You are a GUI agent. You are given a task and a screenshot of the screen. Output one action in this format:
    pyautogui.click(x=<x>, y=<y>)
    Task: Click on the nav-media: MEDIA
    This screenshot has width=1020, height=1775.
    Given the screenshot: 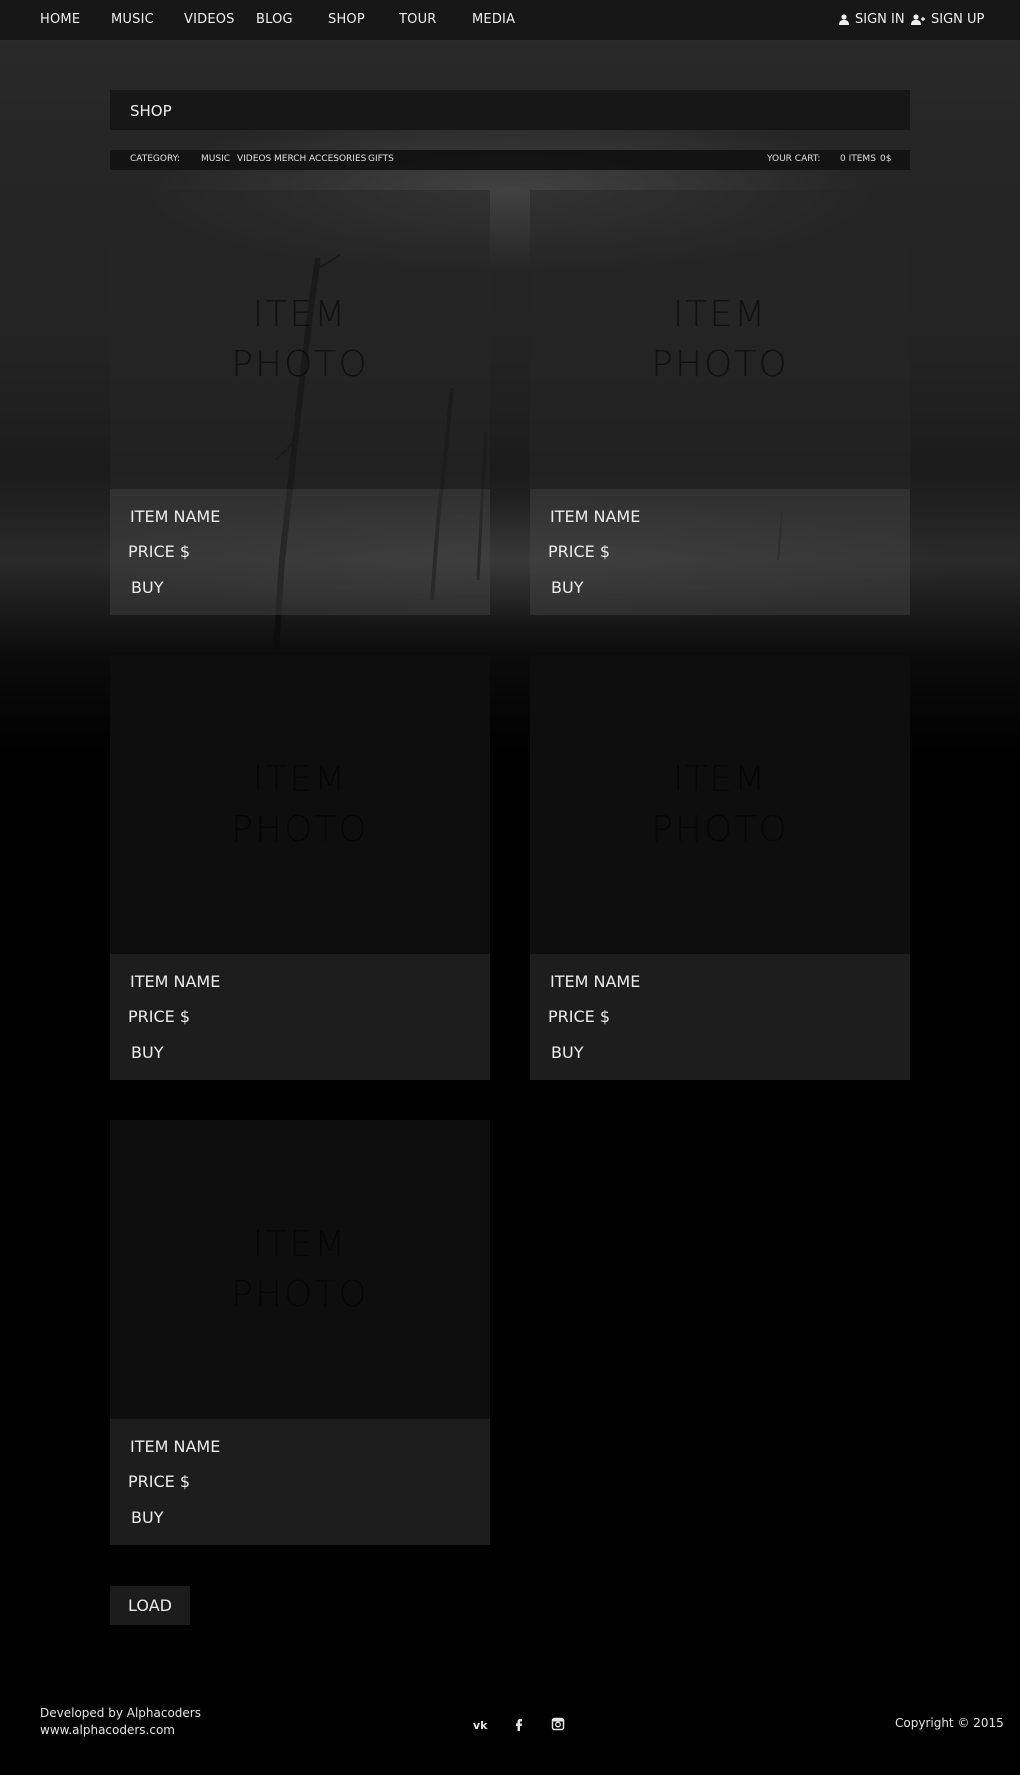 What is the action you would take?
    pyautogui.click(x=493, y=19)
    